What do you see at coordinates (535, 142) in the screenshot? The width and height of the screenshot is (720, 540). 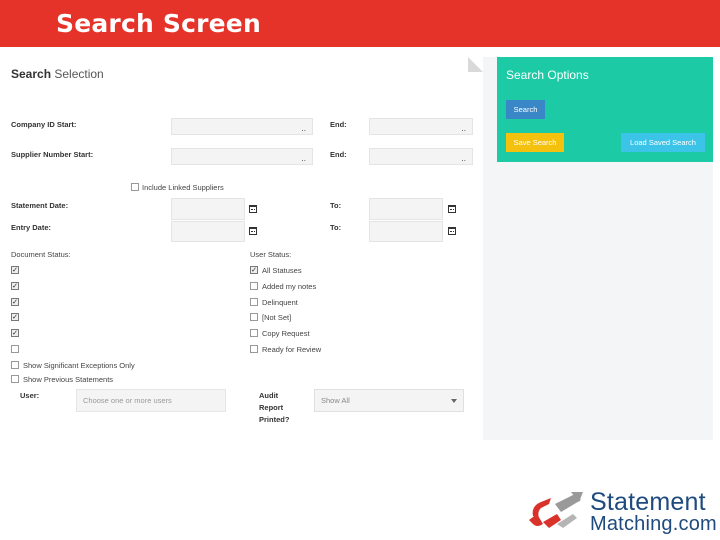 I see `save-search-button: Save Search` at bounding box center [535, 142].